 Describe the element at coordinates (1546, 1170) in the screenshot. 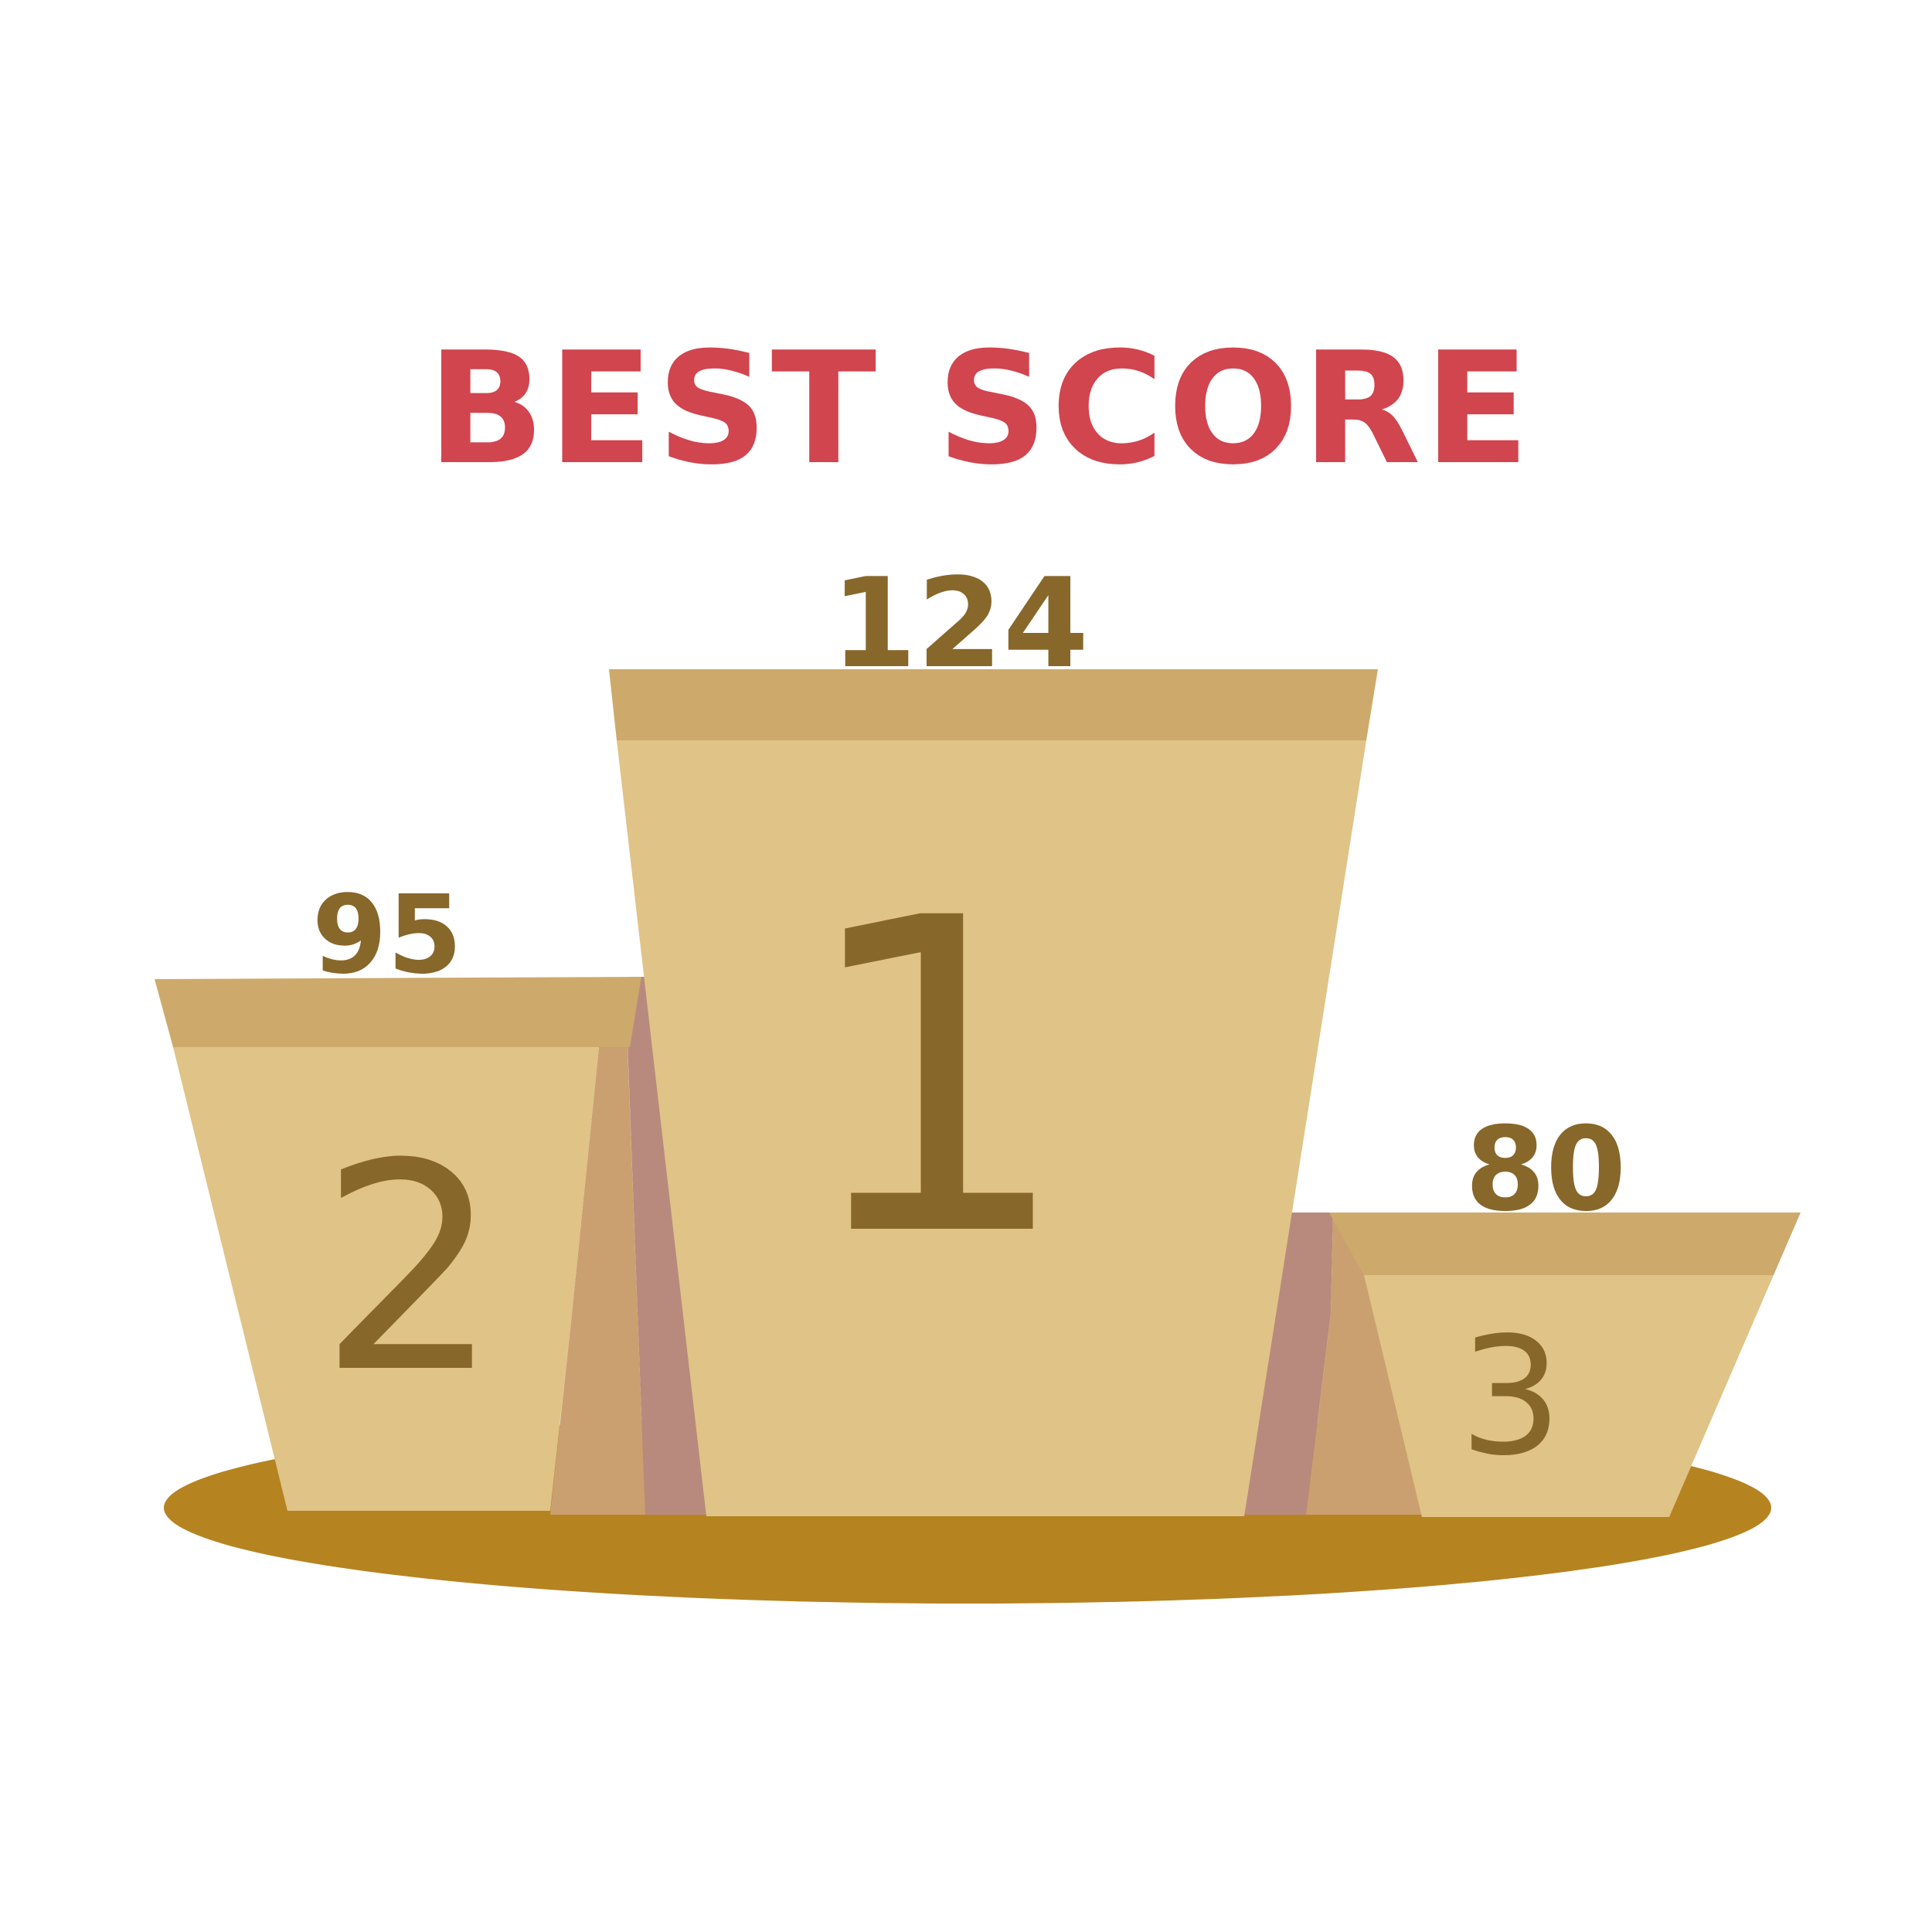

I see `podium-third-score: 80` at that location.